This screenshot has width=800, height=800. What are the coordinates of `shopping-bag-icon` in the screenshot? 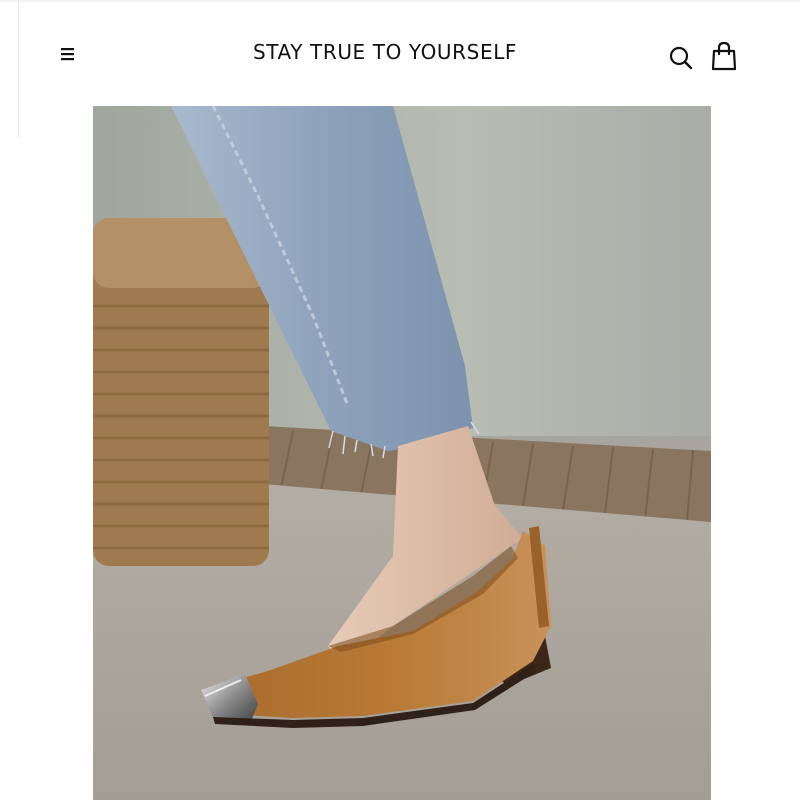 It's located at (724, 56).